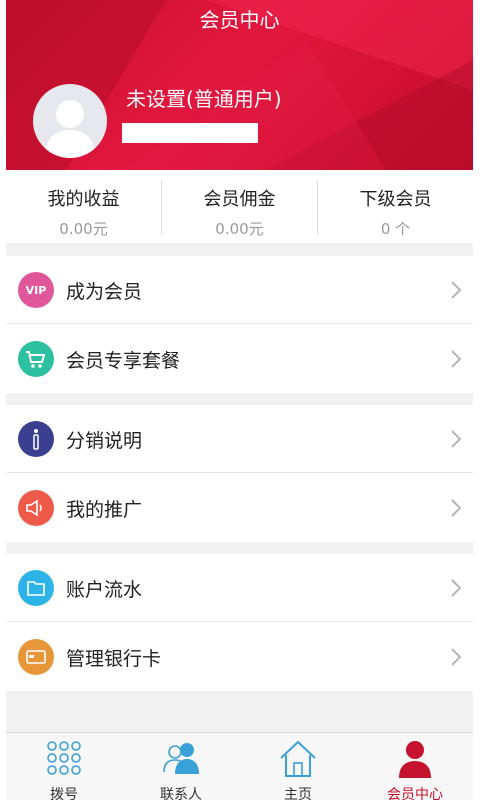 This screenshot has width=480, height=800. I want to click on page-title: 会员中心, so click(239, 20).